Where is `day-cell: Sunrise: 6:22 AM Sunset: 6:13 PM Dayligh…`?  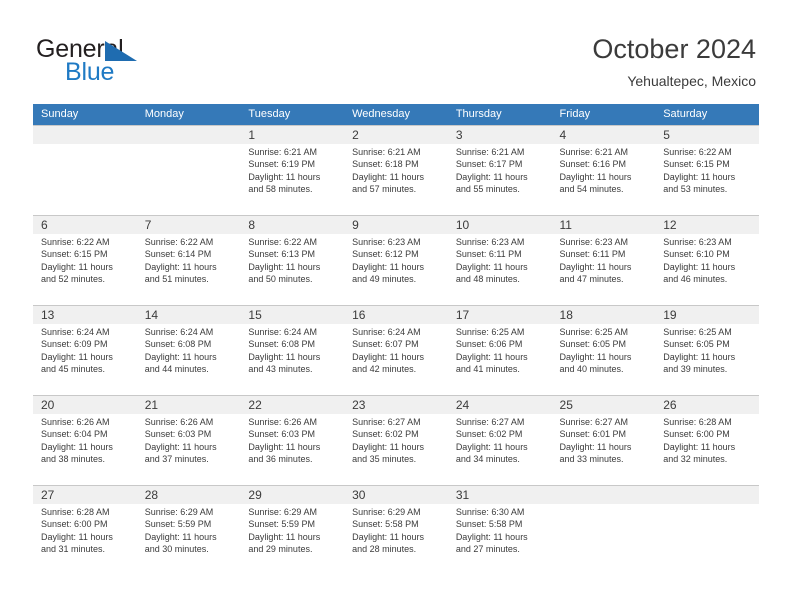 day-cell: Sunrise: 6:22 AM Sunset: 6:13 PM Dayligh… is located at coordinates (292, 269).